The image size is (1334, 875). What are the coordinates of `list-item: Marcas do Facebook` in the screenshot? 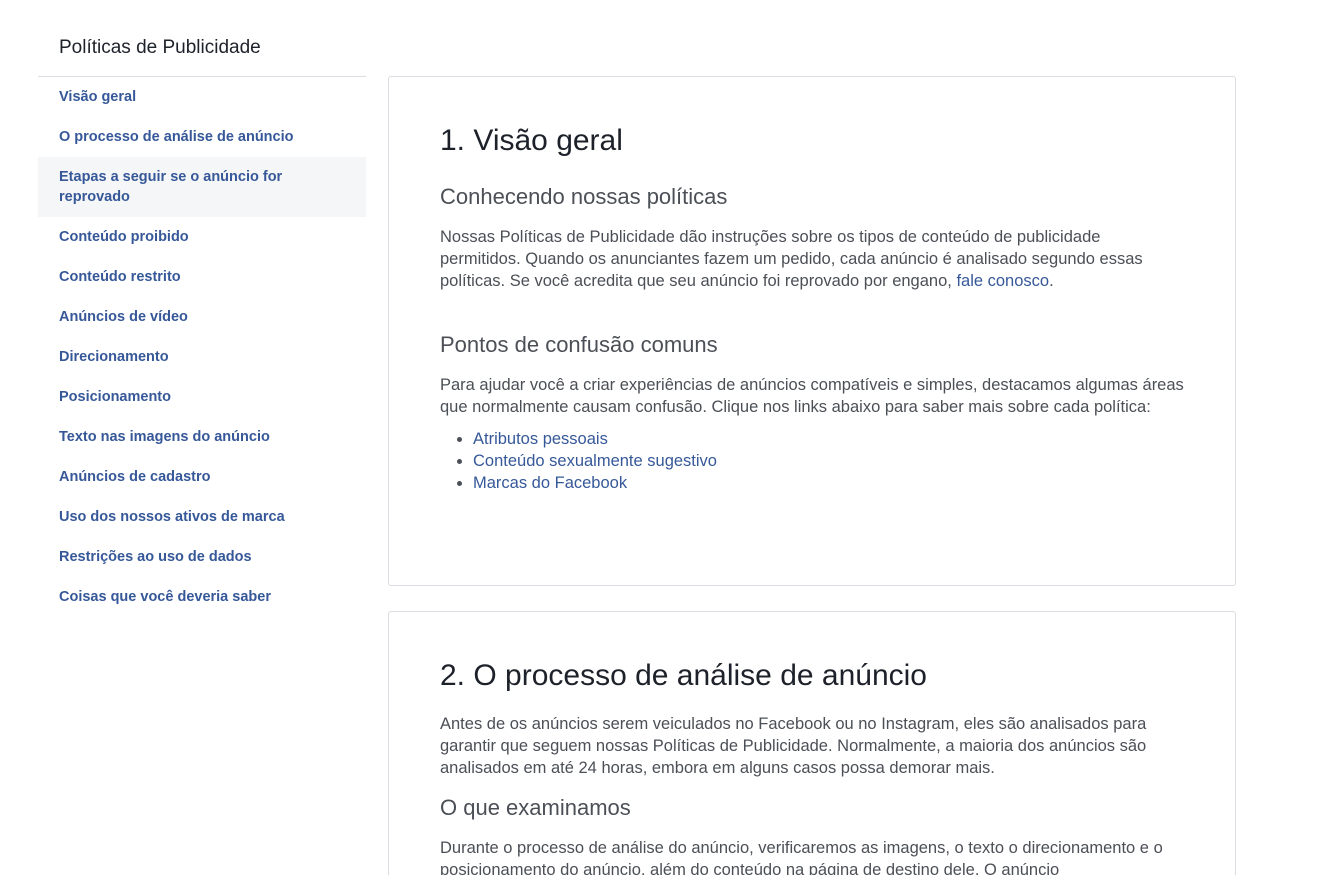 It's located at (828, 483).